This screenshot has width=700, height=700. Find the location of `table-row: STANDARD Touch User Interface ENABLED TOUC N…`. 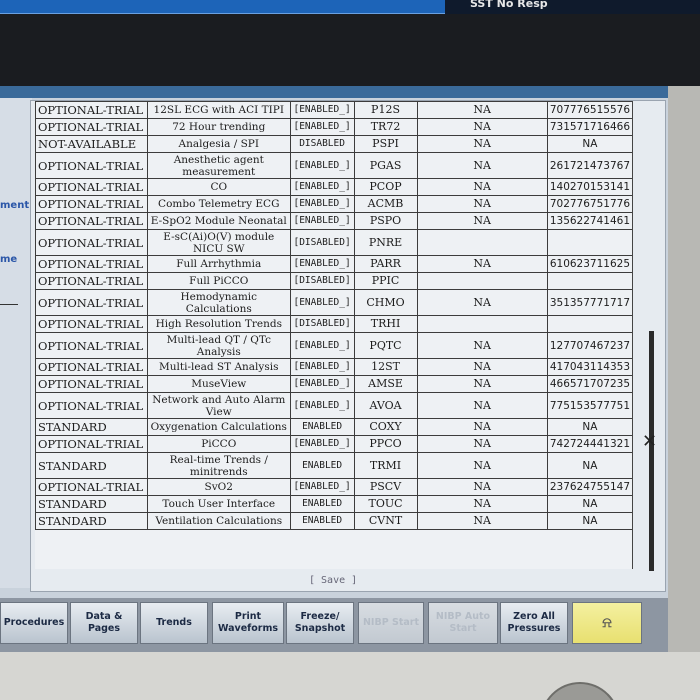

table-row: STANDARD Touch User Interface ENABLED TOUC N… is located at coordinates (333, 504).